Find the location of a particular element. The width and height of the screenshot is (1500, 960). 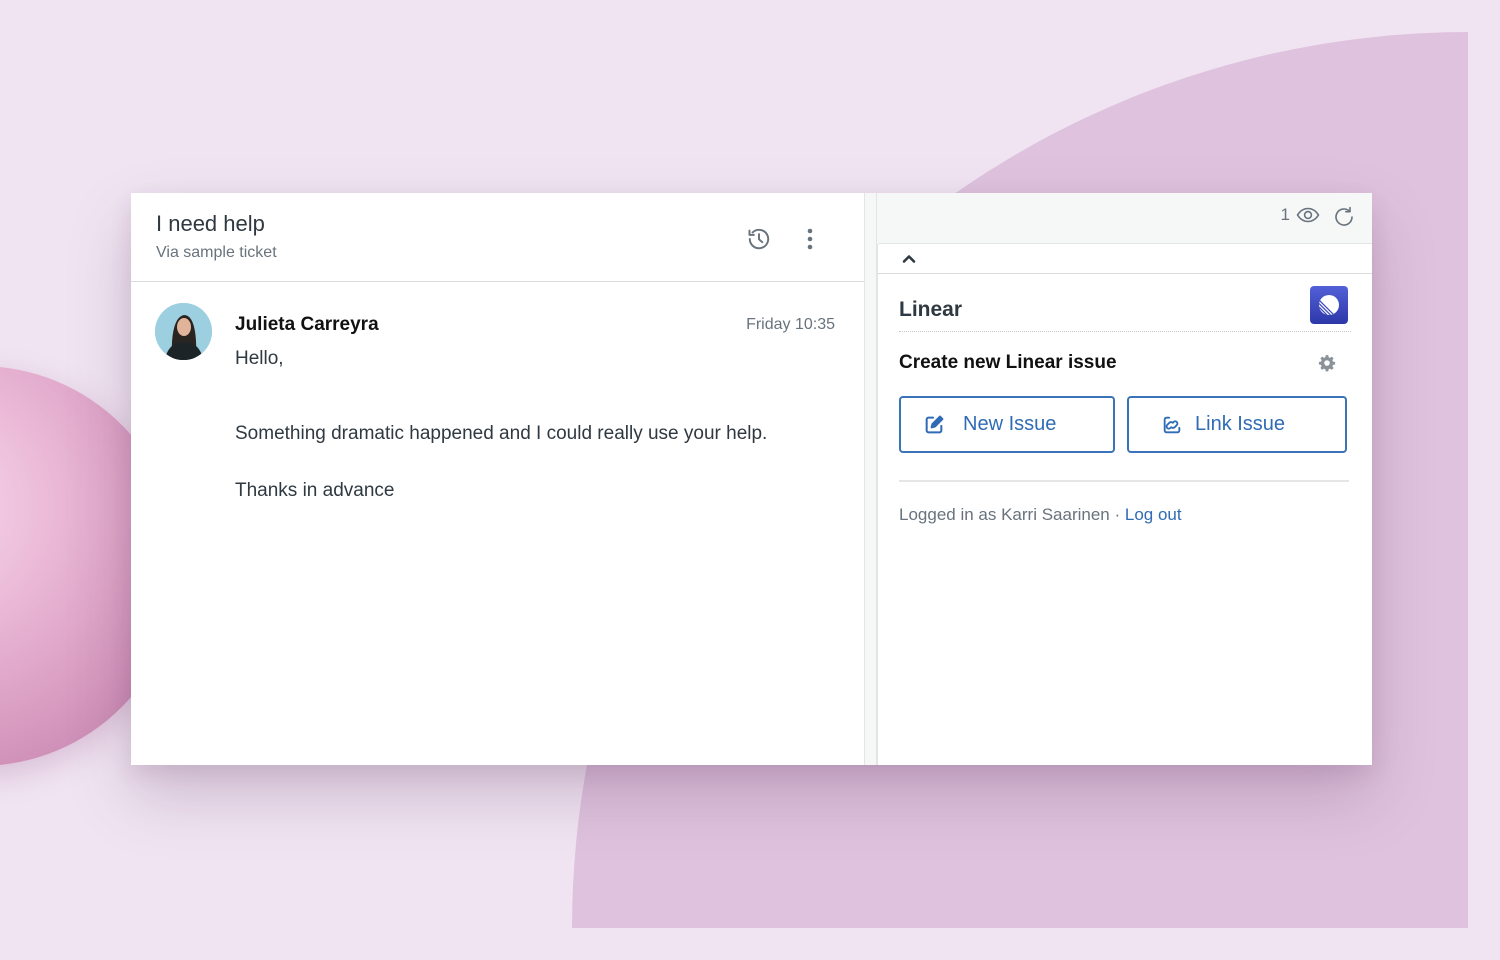

app-collapse-bar is located at coordinates (1125, 259).